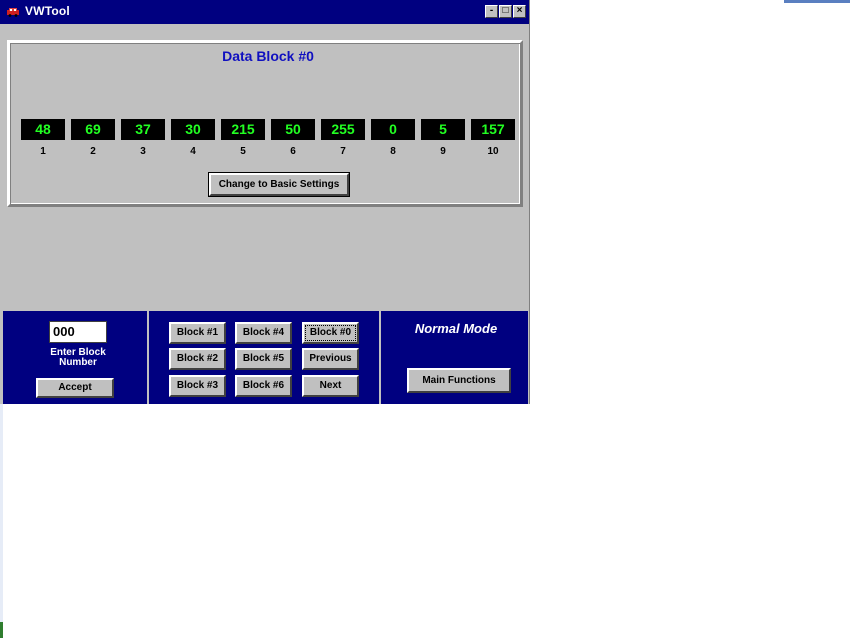  Describe the element at coordinates (197, 359) in the screenshot. I see `block-2-button: Block #2` at that location.